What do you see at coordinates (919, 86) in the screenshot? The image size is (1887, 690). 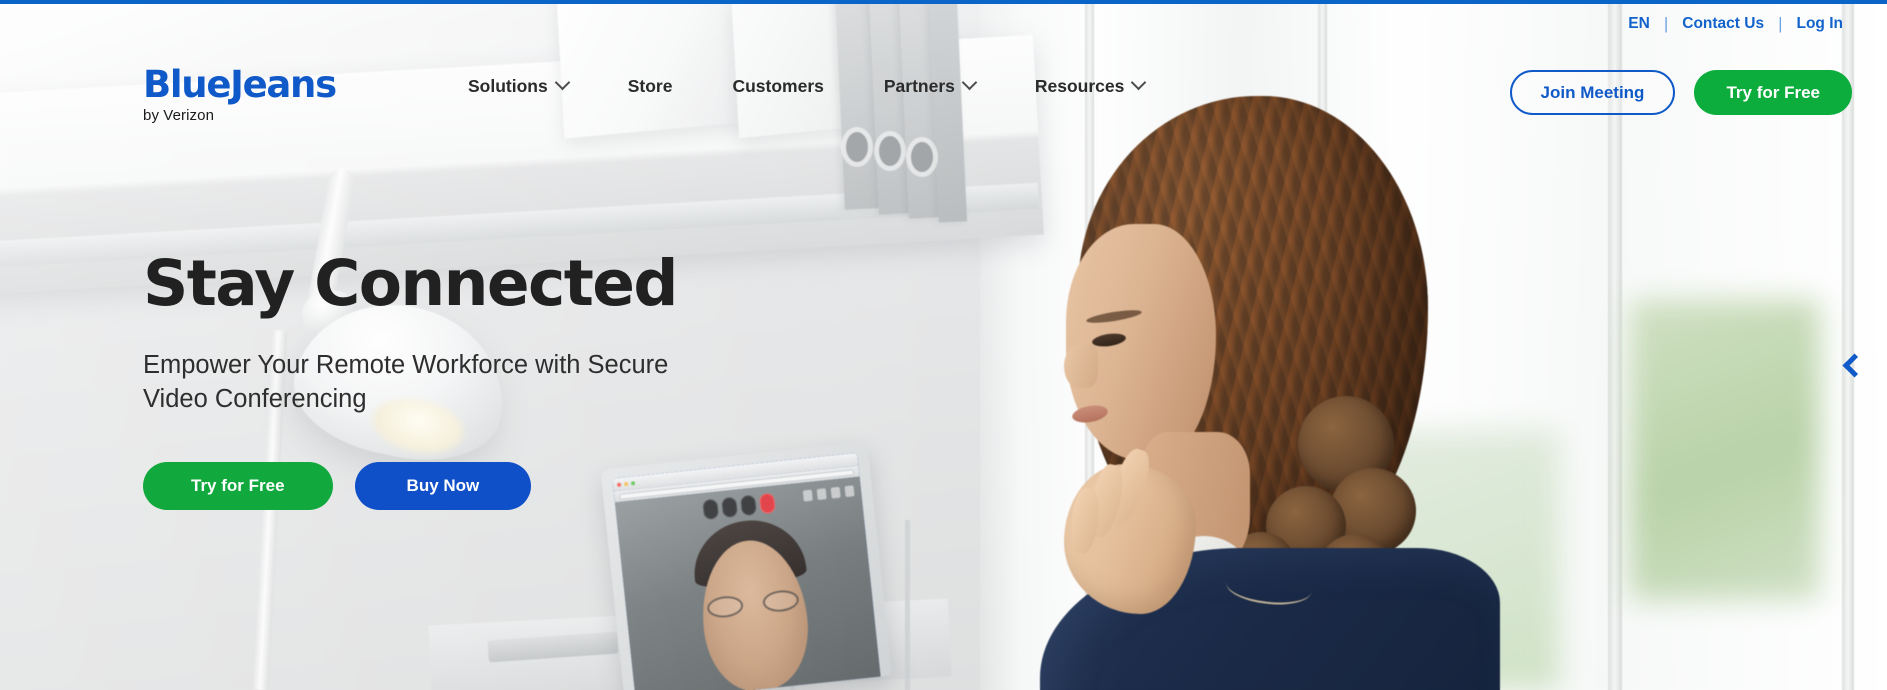 I see `nav-label: Partners` at bounding box center [919, 86].